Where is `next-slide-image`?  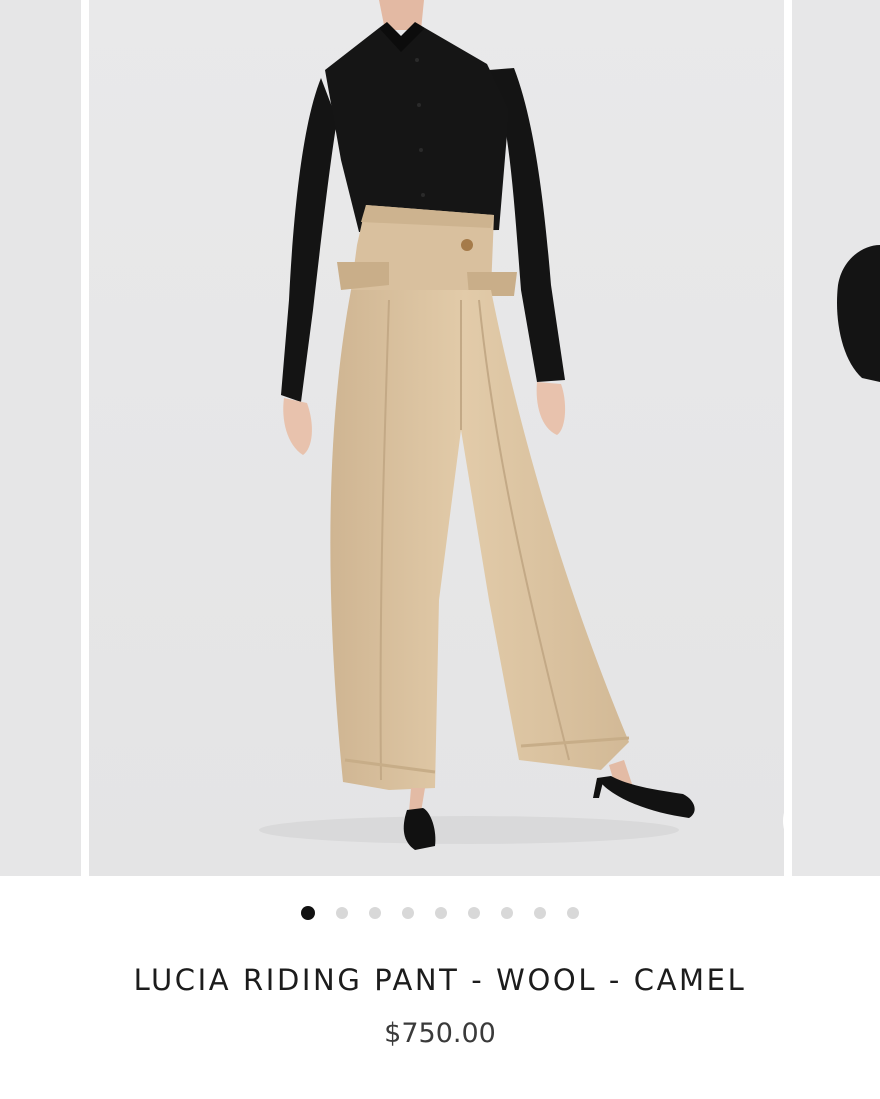 next-slide-image is located at coordinates (836, 438).